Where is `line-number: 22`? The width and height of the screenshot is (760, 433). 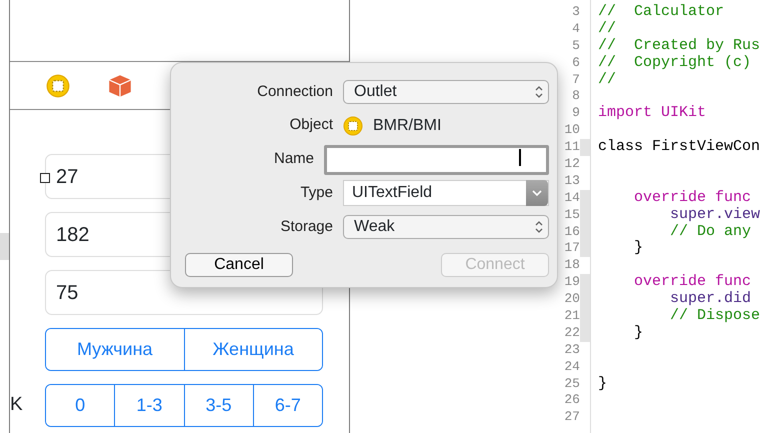
line-number: 22 is located at coordinates (572, 332).